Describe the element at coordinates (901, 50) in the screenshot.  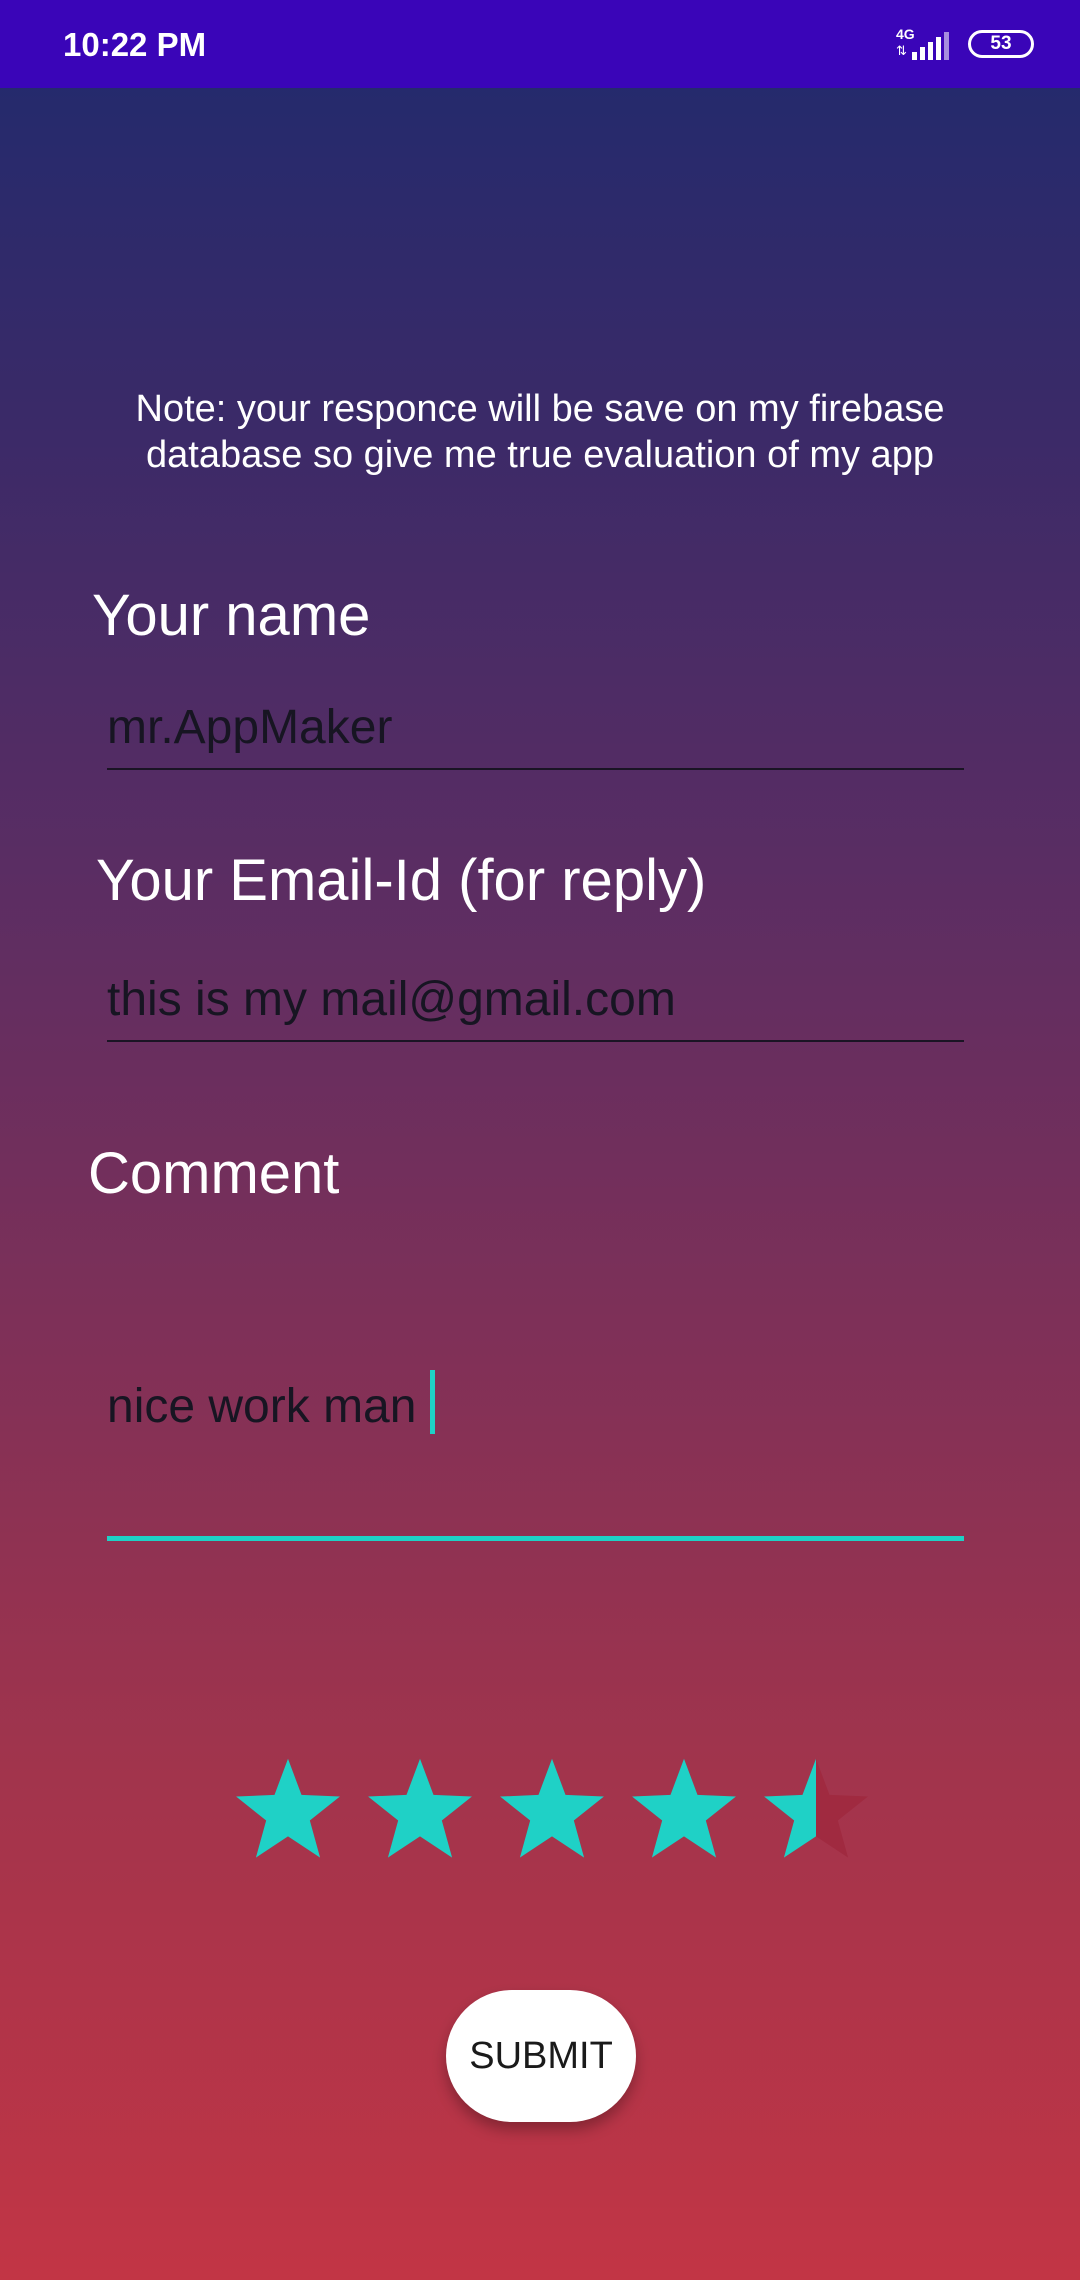
I see `data-arrows-icon: ⇅` at that location.